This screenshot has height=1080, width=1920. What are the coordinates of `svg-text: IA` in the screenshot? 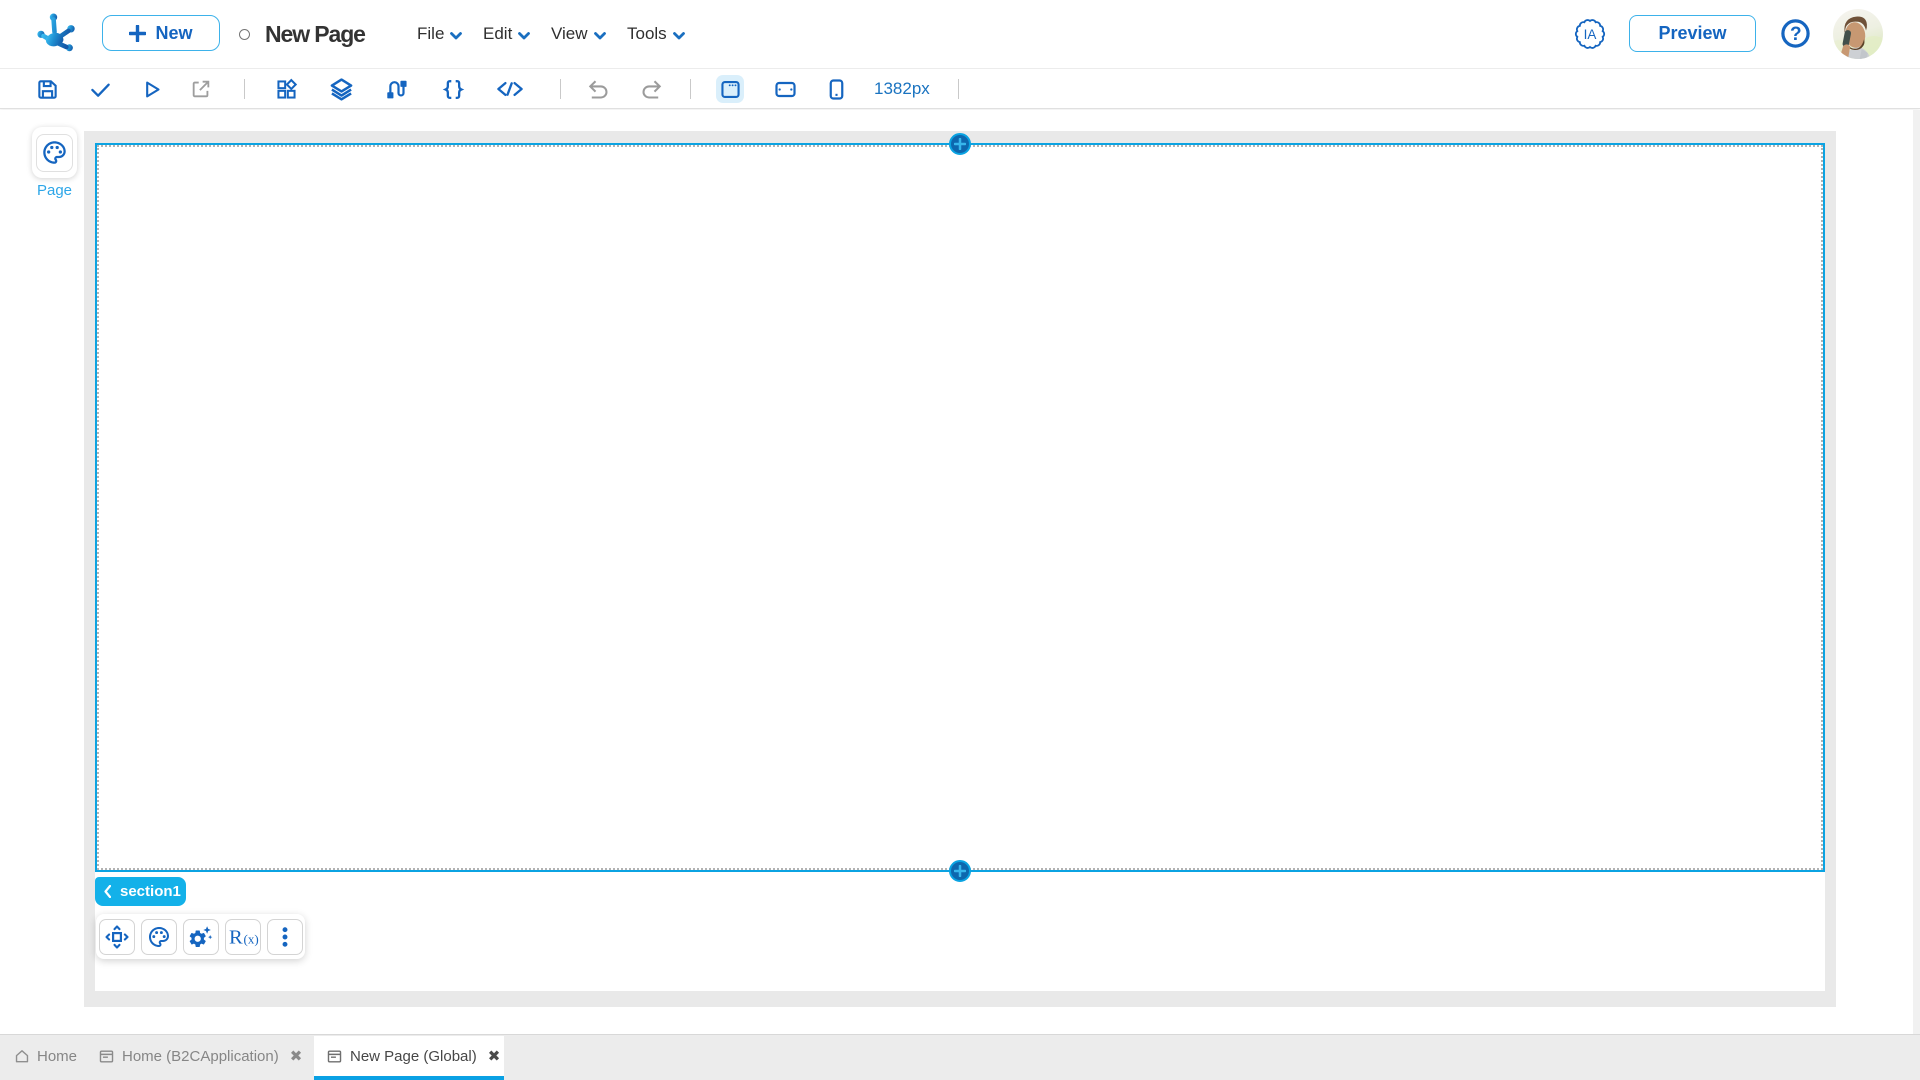 It's located at (1590, 34).